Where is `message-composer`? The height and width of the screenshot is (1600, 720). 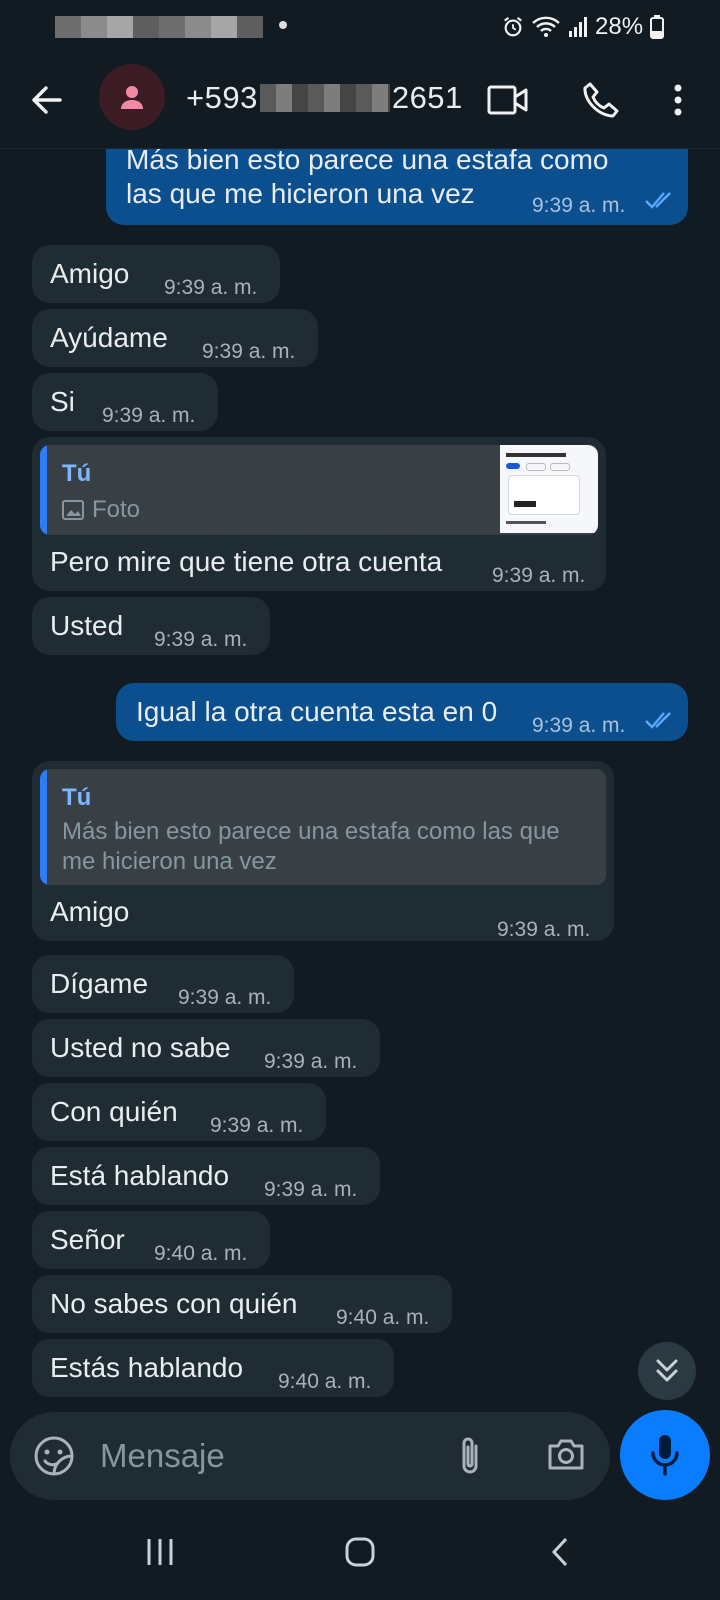
message-composer is located at coordinates (310, 1456).